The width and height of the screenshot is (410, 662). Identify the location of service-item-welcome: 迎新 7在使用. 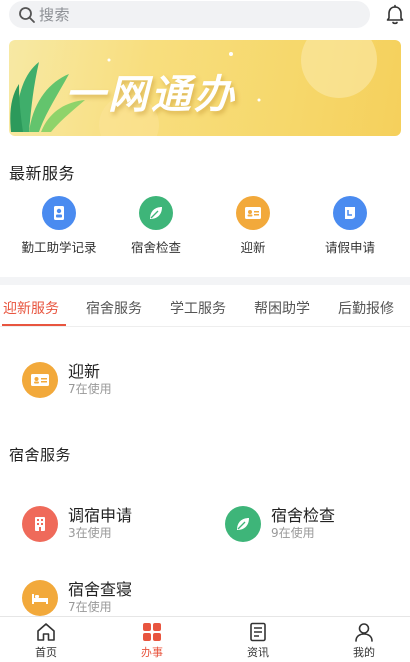
(102, 380).